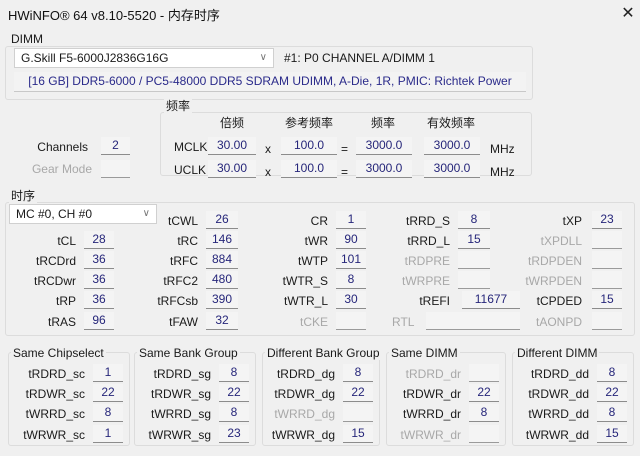 The image size is (640, 456). What do you see at coordinates (303, 435) in the screenshot?
I see `twrwr-dg-label: tWRWR_dg` at bounding box center [303, 435].